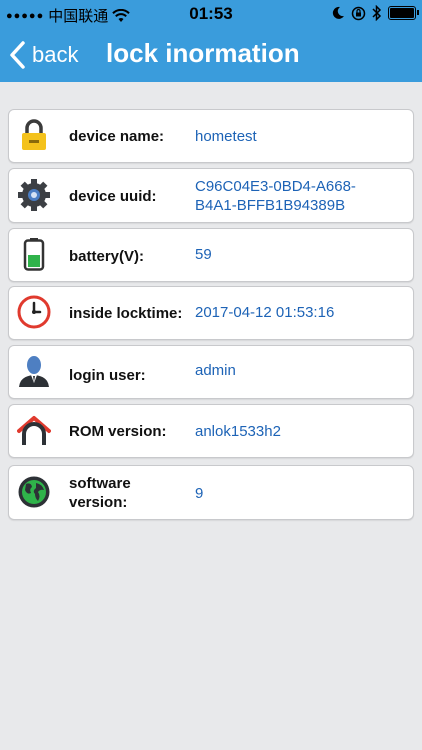  What do you see at coordinates (107, 375) in the screenshot?
I see `login-user-label: login user:` at bounding box center [107, 375].